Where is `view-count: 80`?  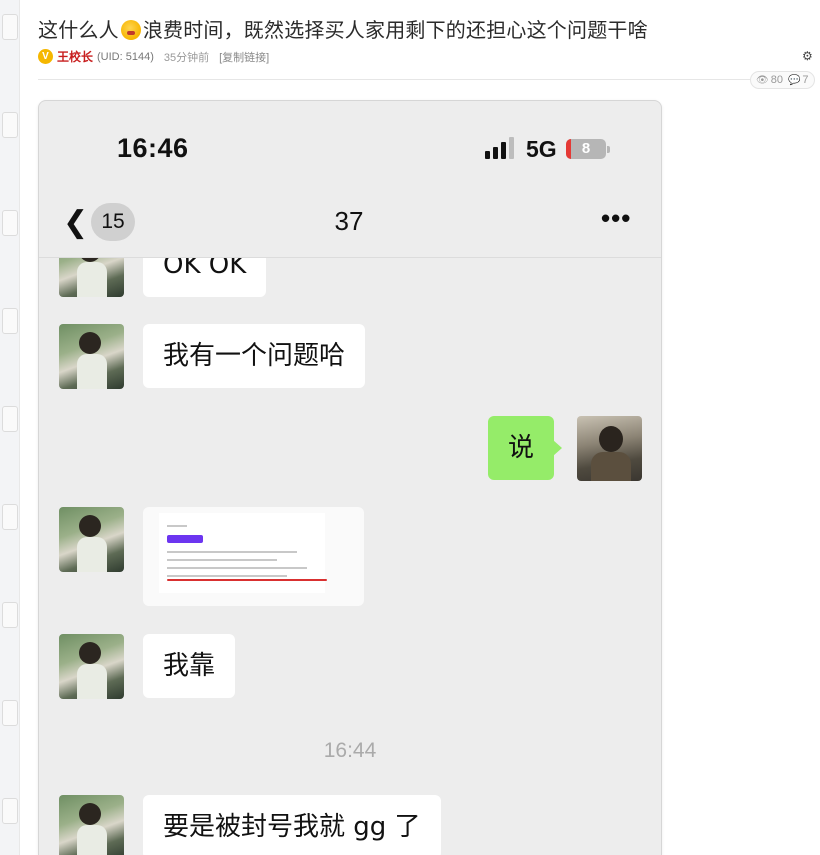 view-count: 80 is located at coordinates (776, 80).